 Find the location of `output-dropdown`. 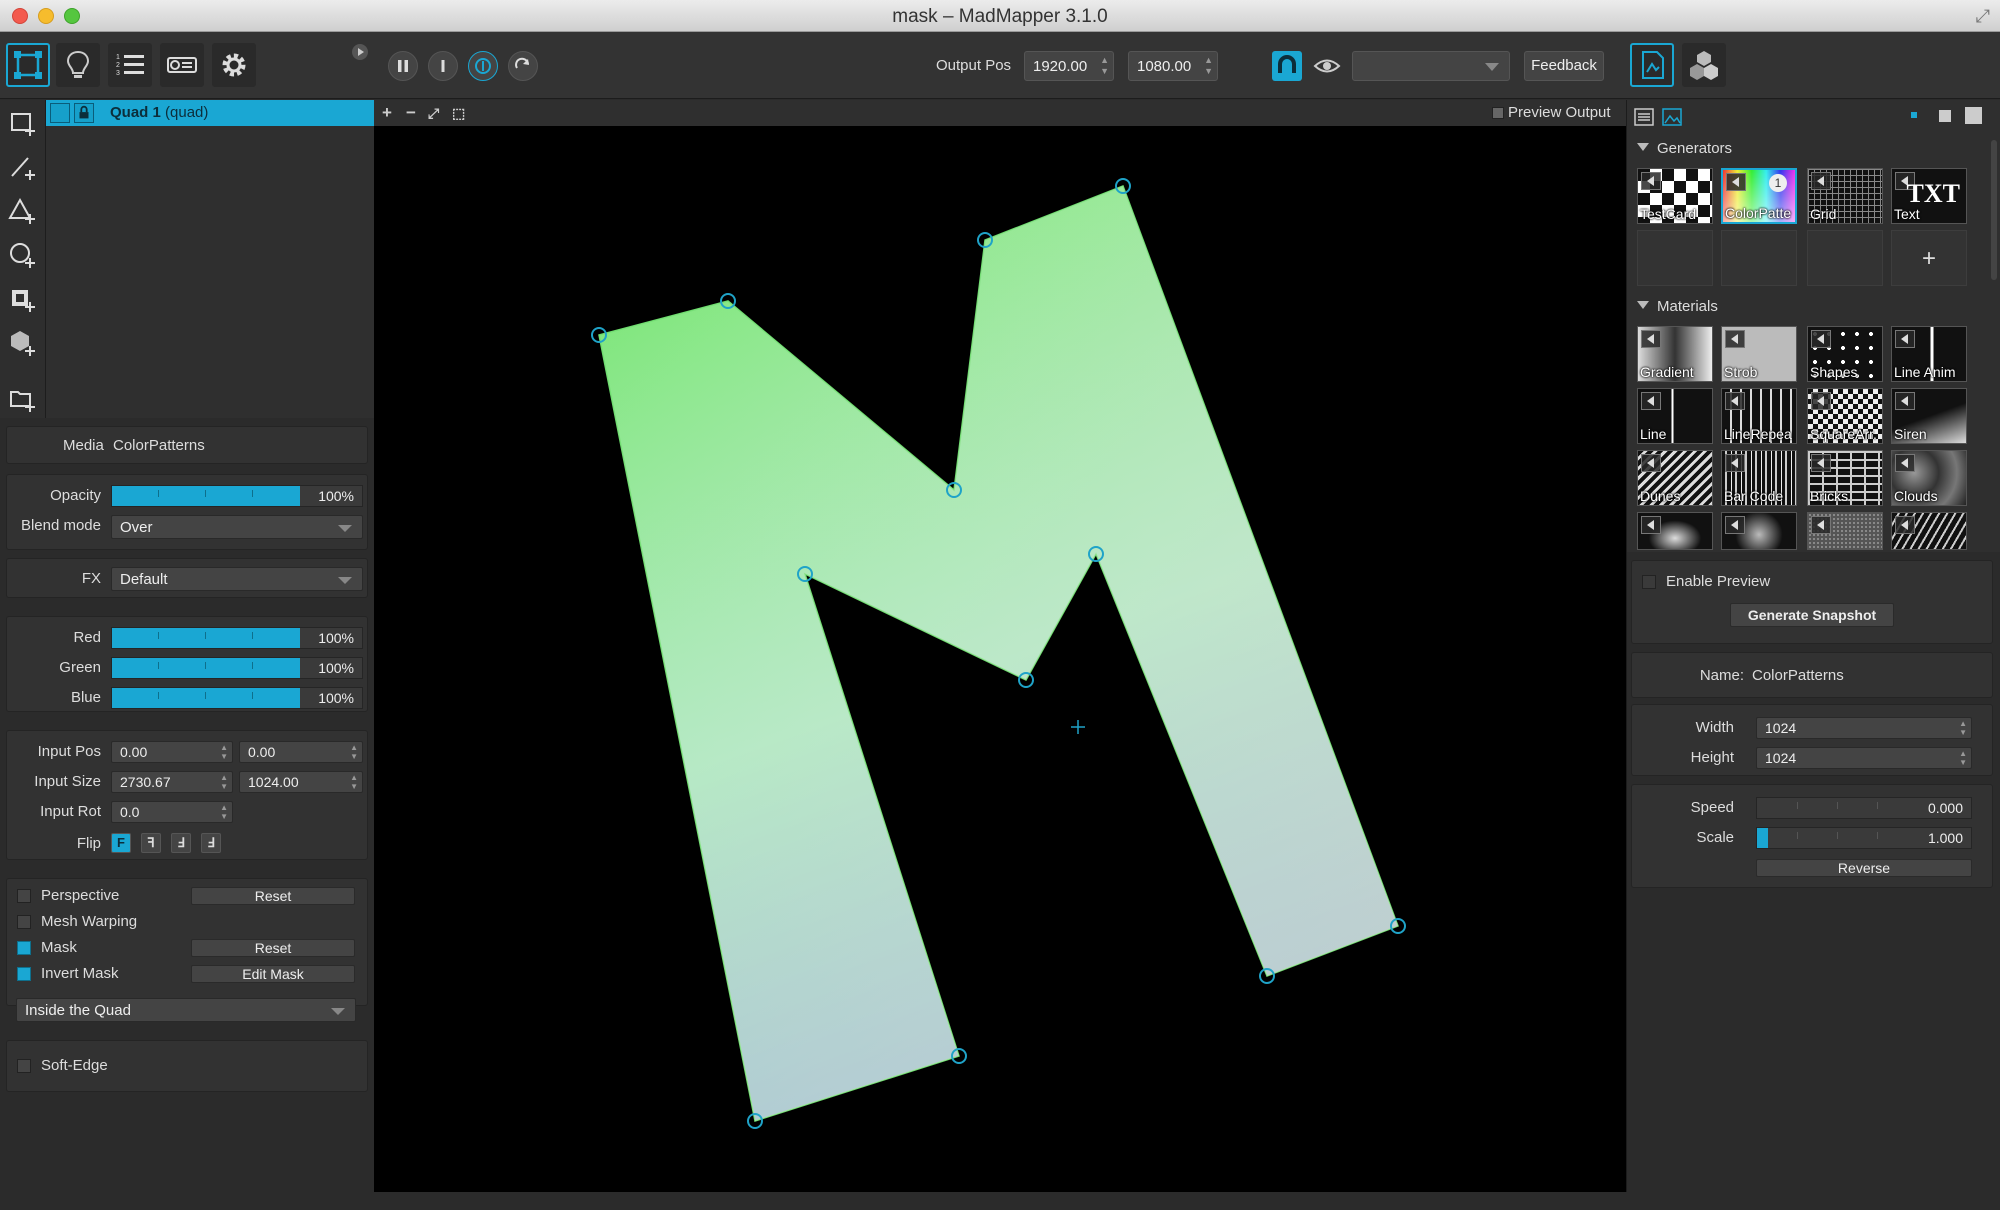

output-dropdown is located at coordinates (1431, 66).